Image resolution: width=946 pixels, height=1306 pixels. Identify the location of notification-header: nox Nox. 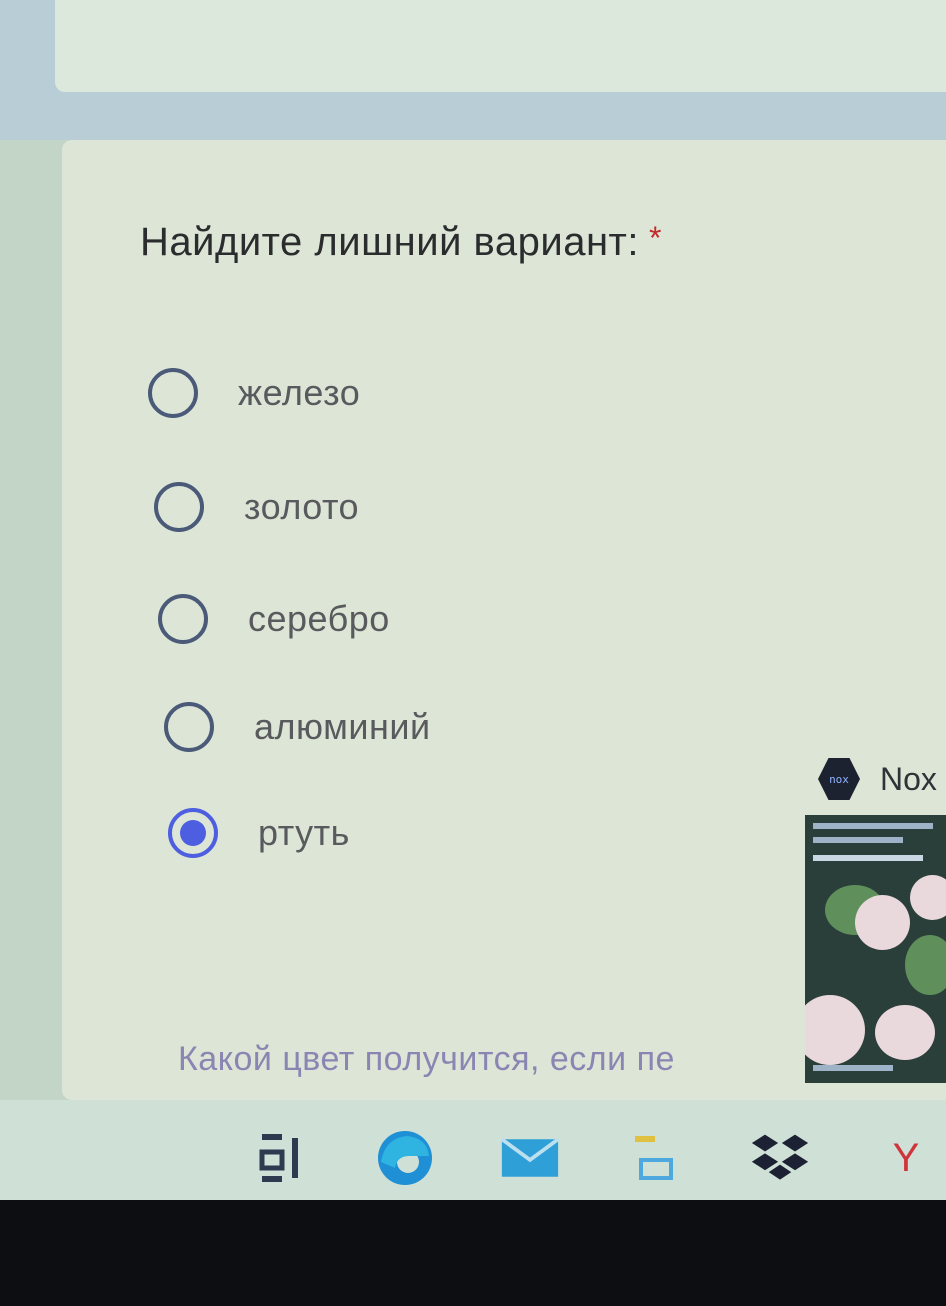
(877, 779).